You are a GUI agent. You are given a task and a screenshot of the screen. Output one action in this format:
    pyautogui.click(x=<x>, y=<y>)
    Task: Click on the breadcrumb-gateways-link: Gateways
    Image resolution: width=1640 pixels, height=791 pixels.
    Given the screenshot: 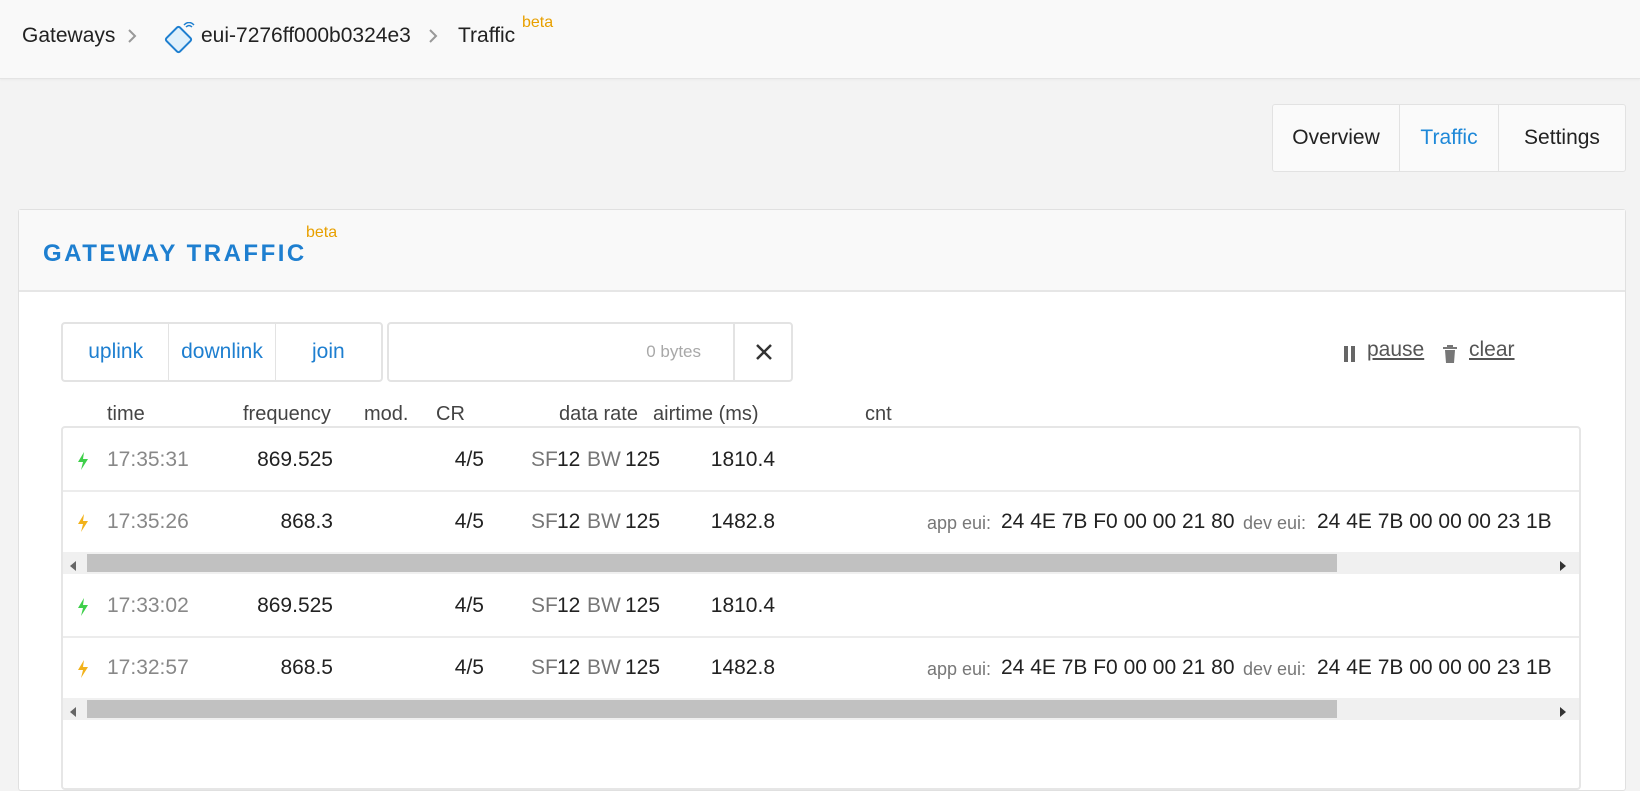 What is the action you would take?
    pyautogui.click(x=68, y=36)
    